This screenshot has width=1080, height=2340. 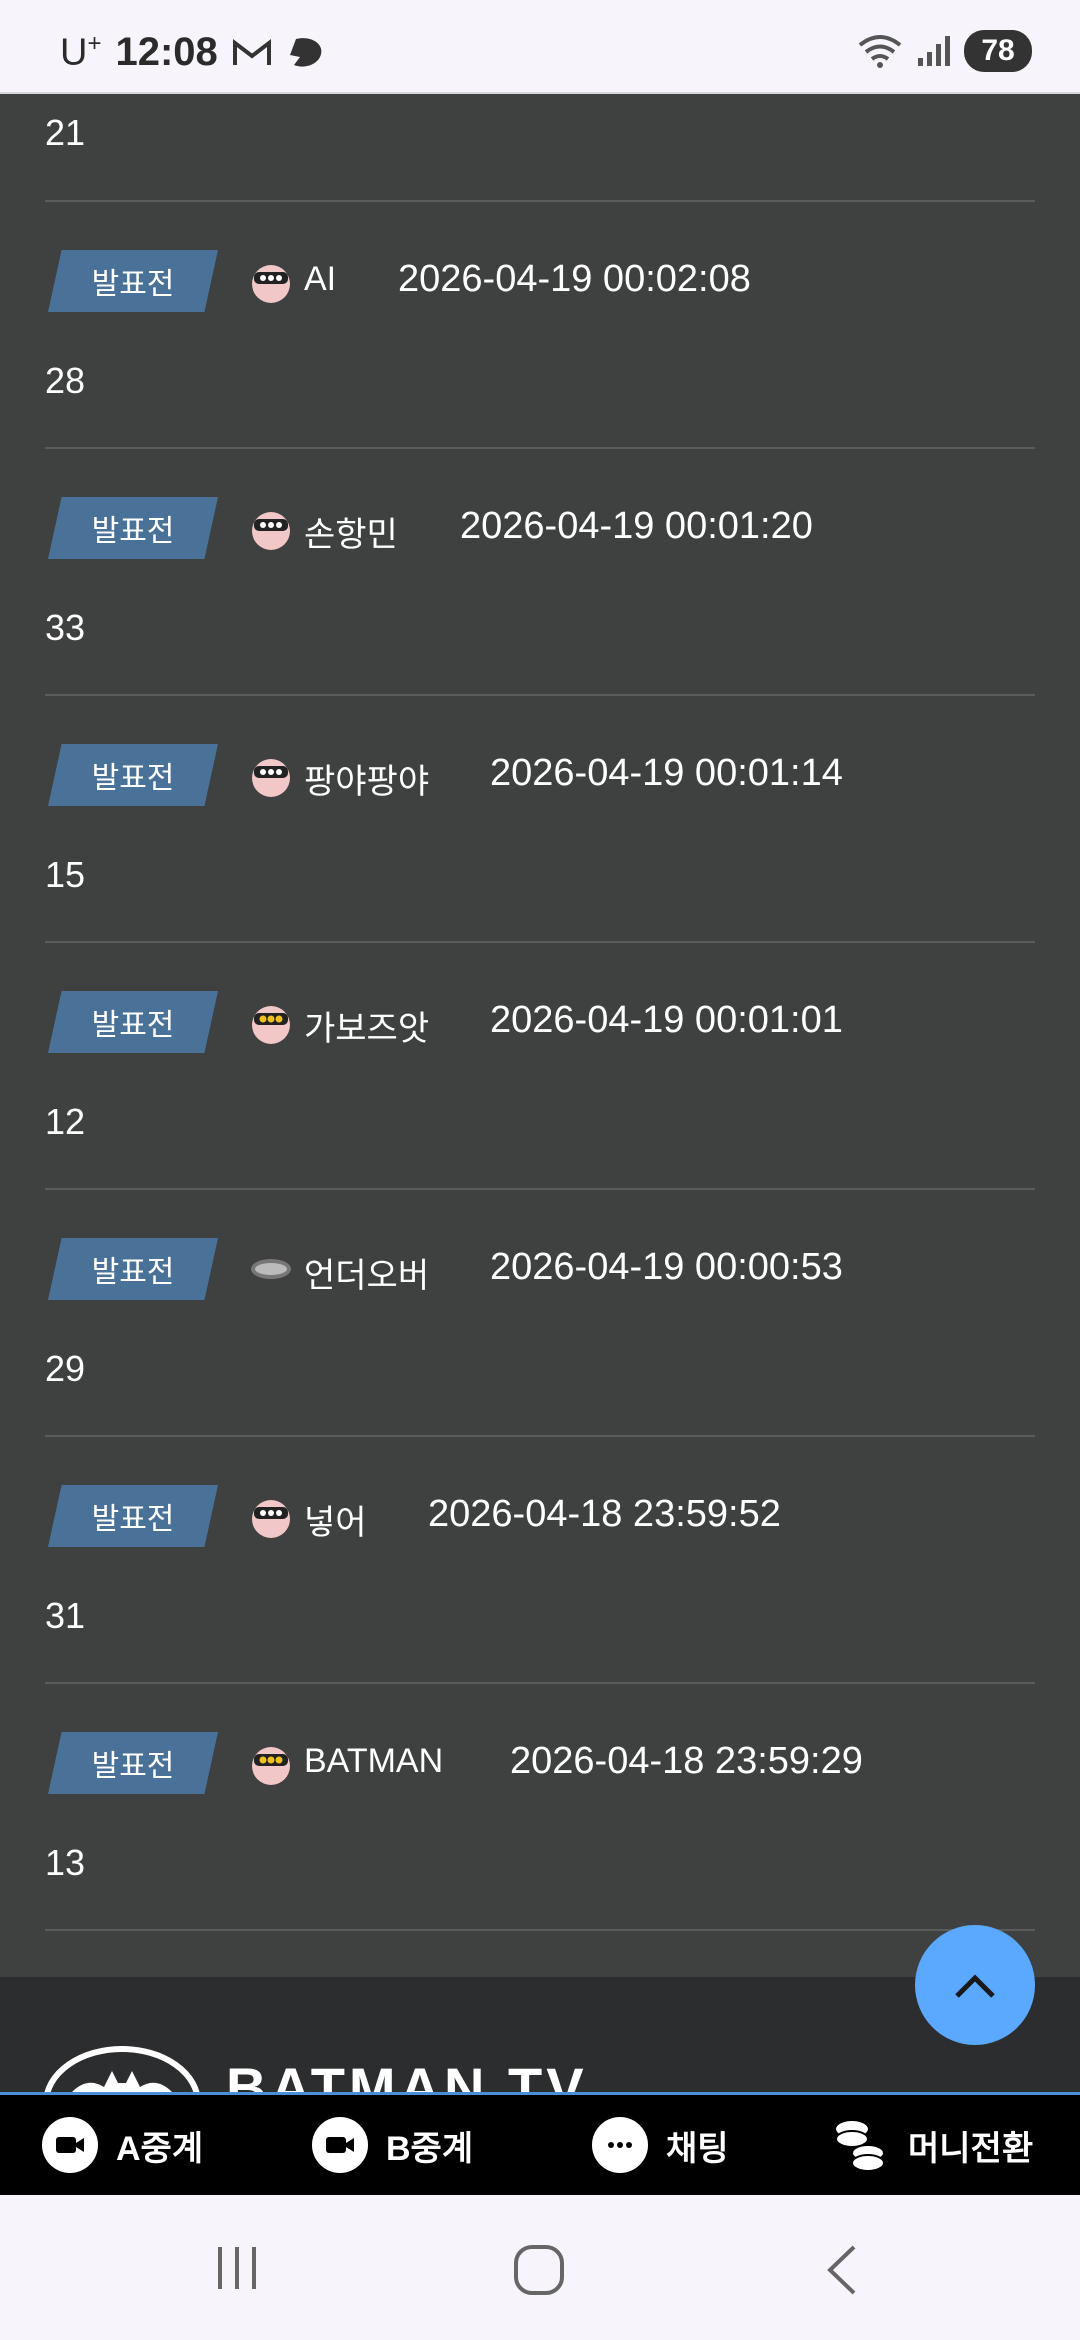 I want to click on gmail-icon, so click(x=251, y=51).